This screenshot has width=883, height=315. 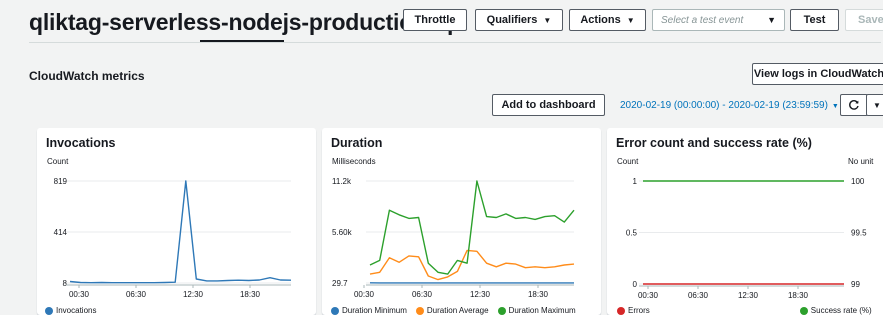 I want to click on y2-tick-label: 99.5, so click(x=859, y=233).